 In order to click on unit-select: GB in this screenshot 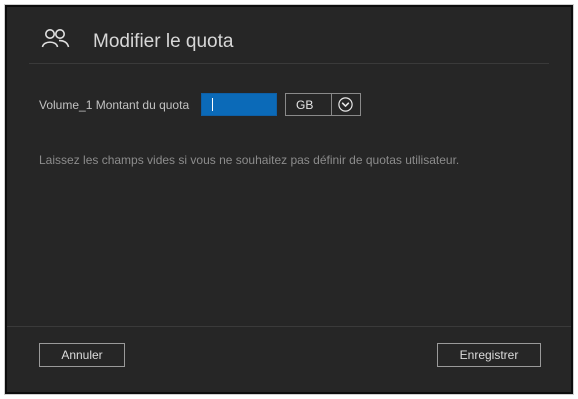, I will do `click(323, 104)`.